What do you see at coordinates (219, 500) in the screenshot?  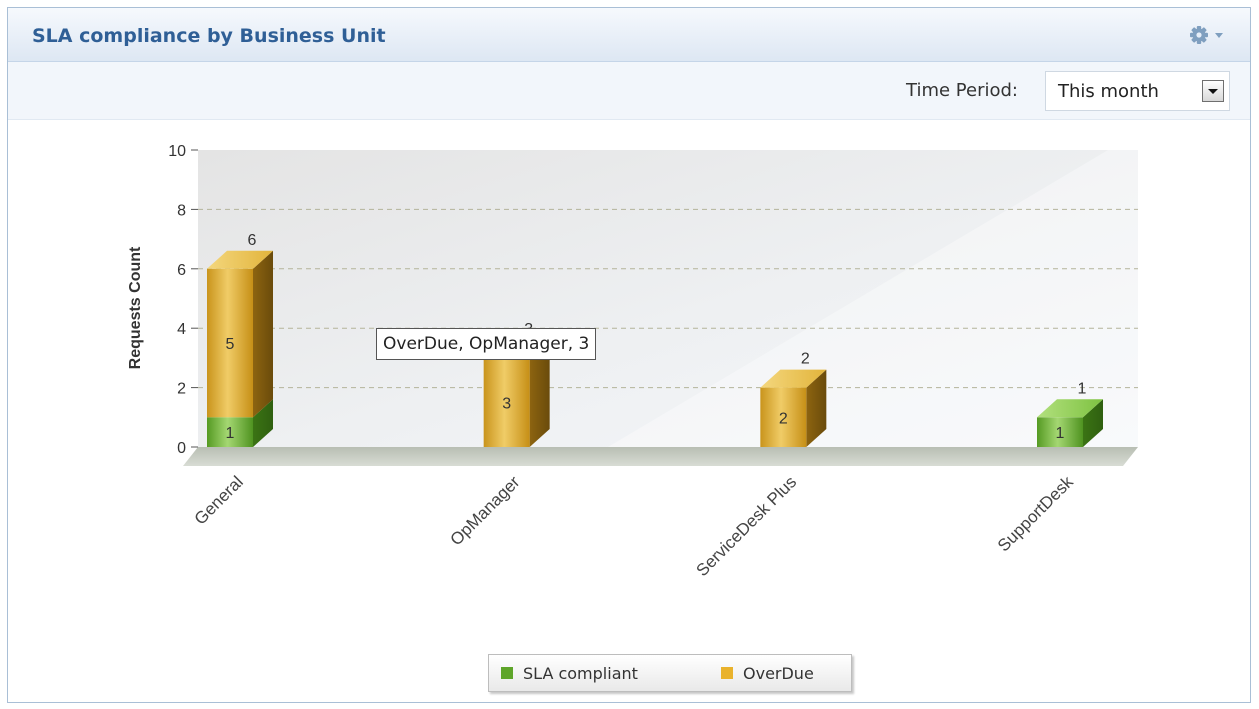 I see `x-tick-label: General` at bounding box center [219, 500].